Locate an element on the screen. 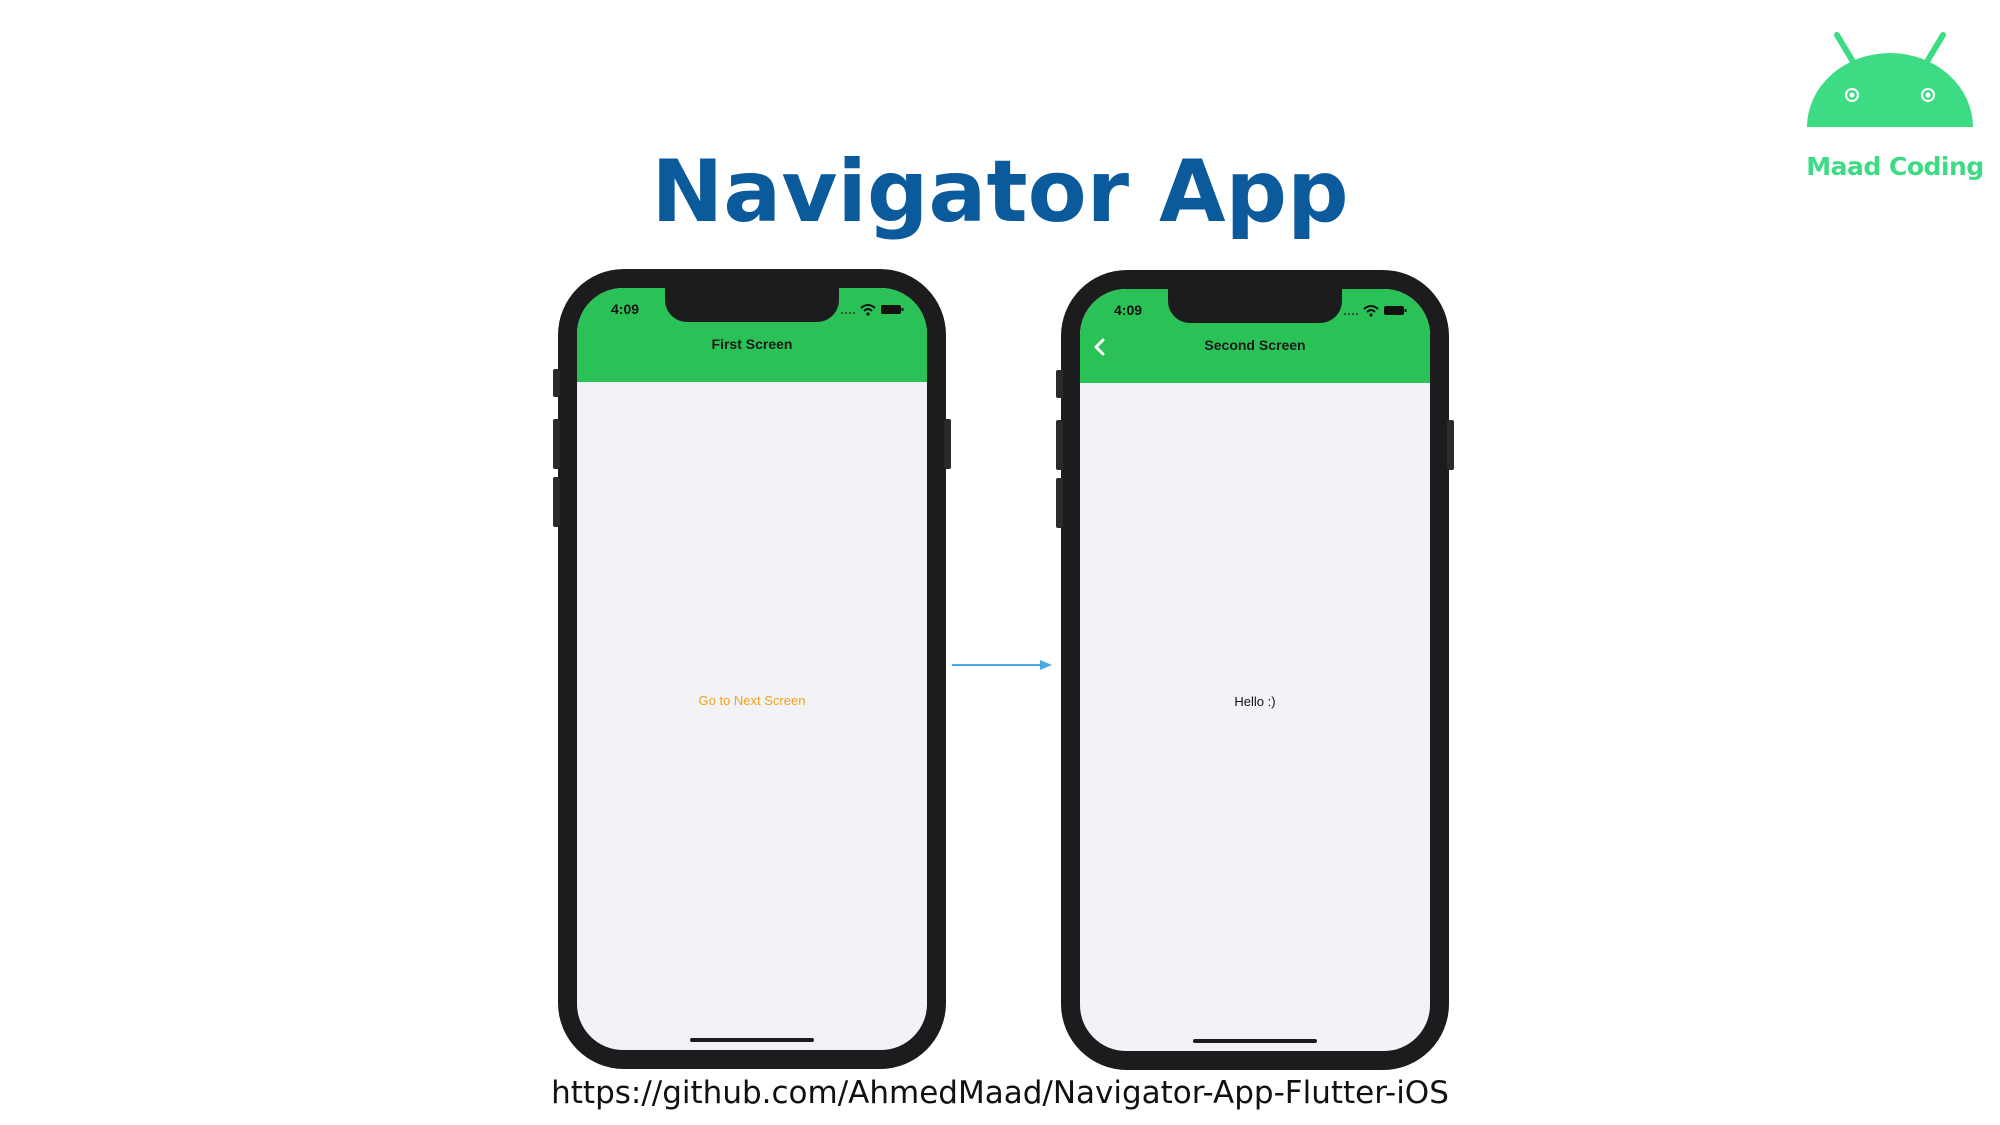 The image size is (2000, 1125). screen: 4:09 First Screen Go to Next Screen is located at coordinates (752, 669).